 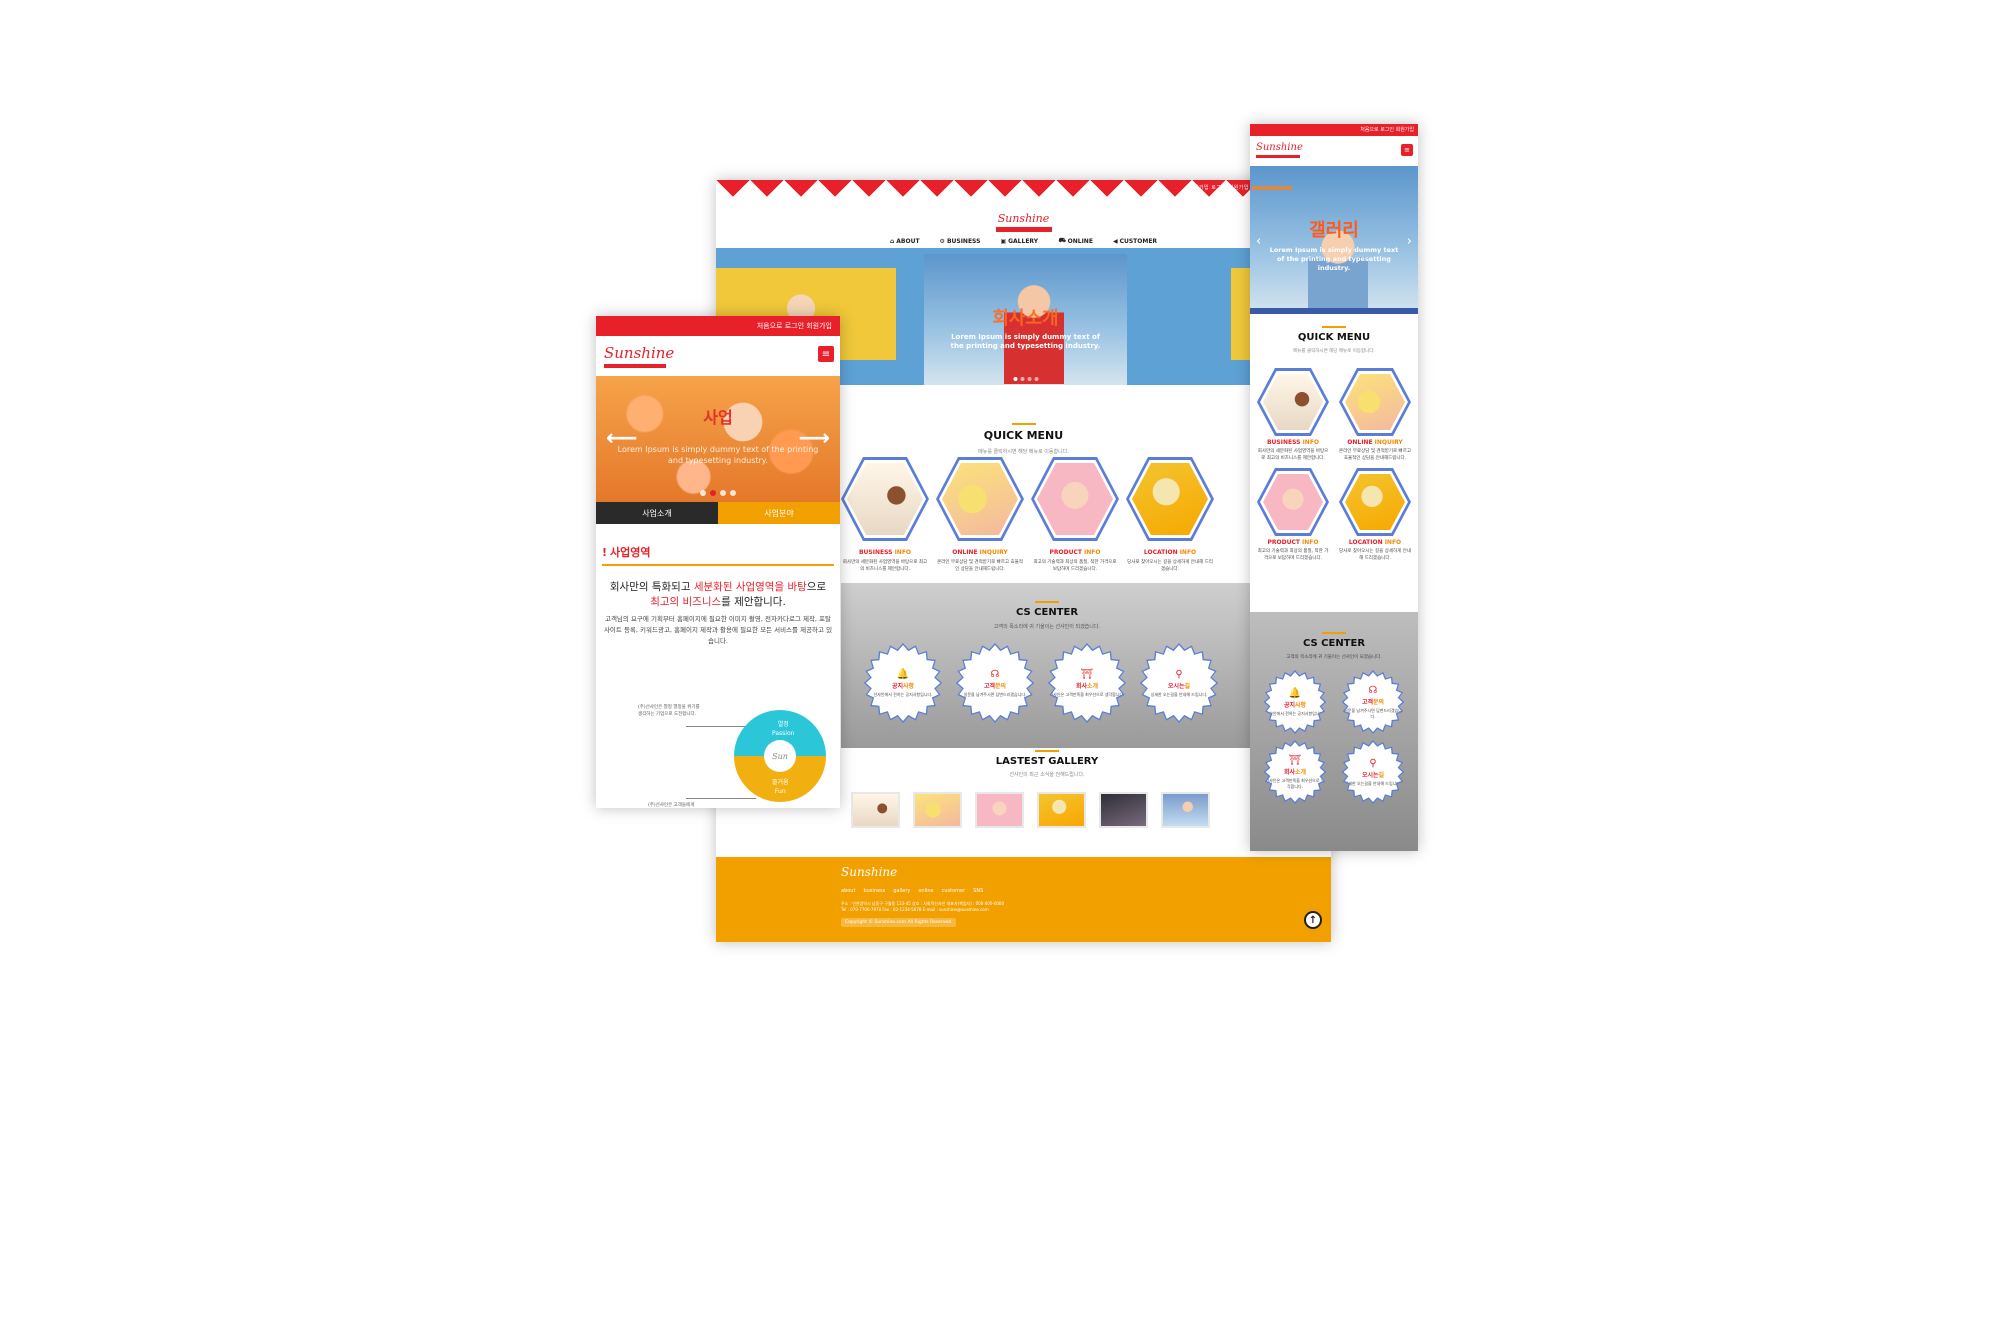 I want to click on tab-business-field: 사업분야, so click(x=779, y=513).